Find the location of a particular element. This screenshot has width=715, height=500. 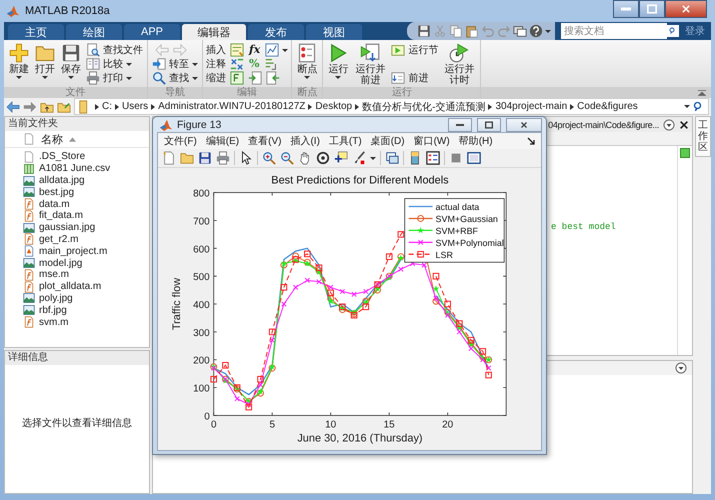

code-comment: e best model is located at coordinates (584, 227).